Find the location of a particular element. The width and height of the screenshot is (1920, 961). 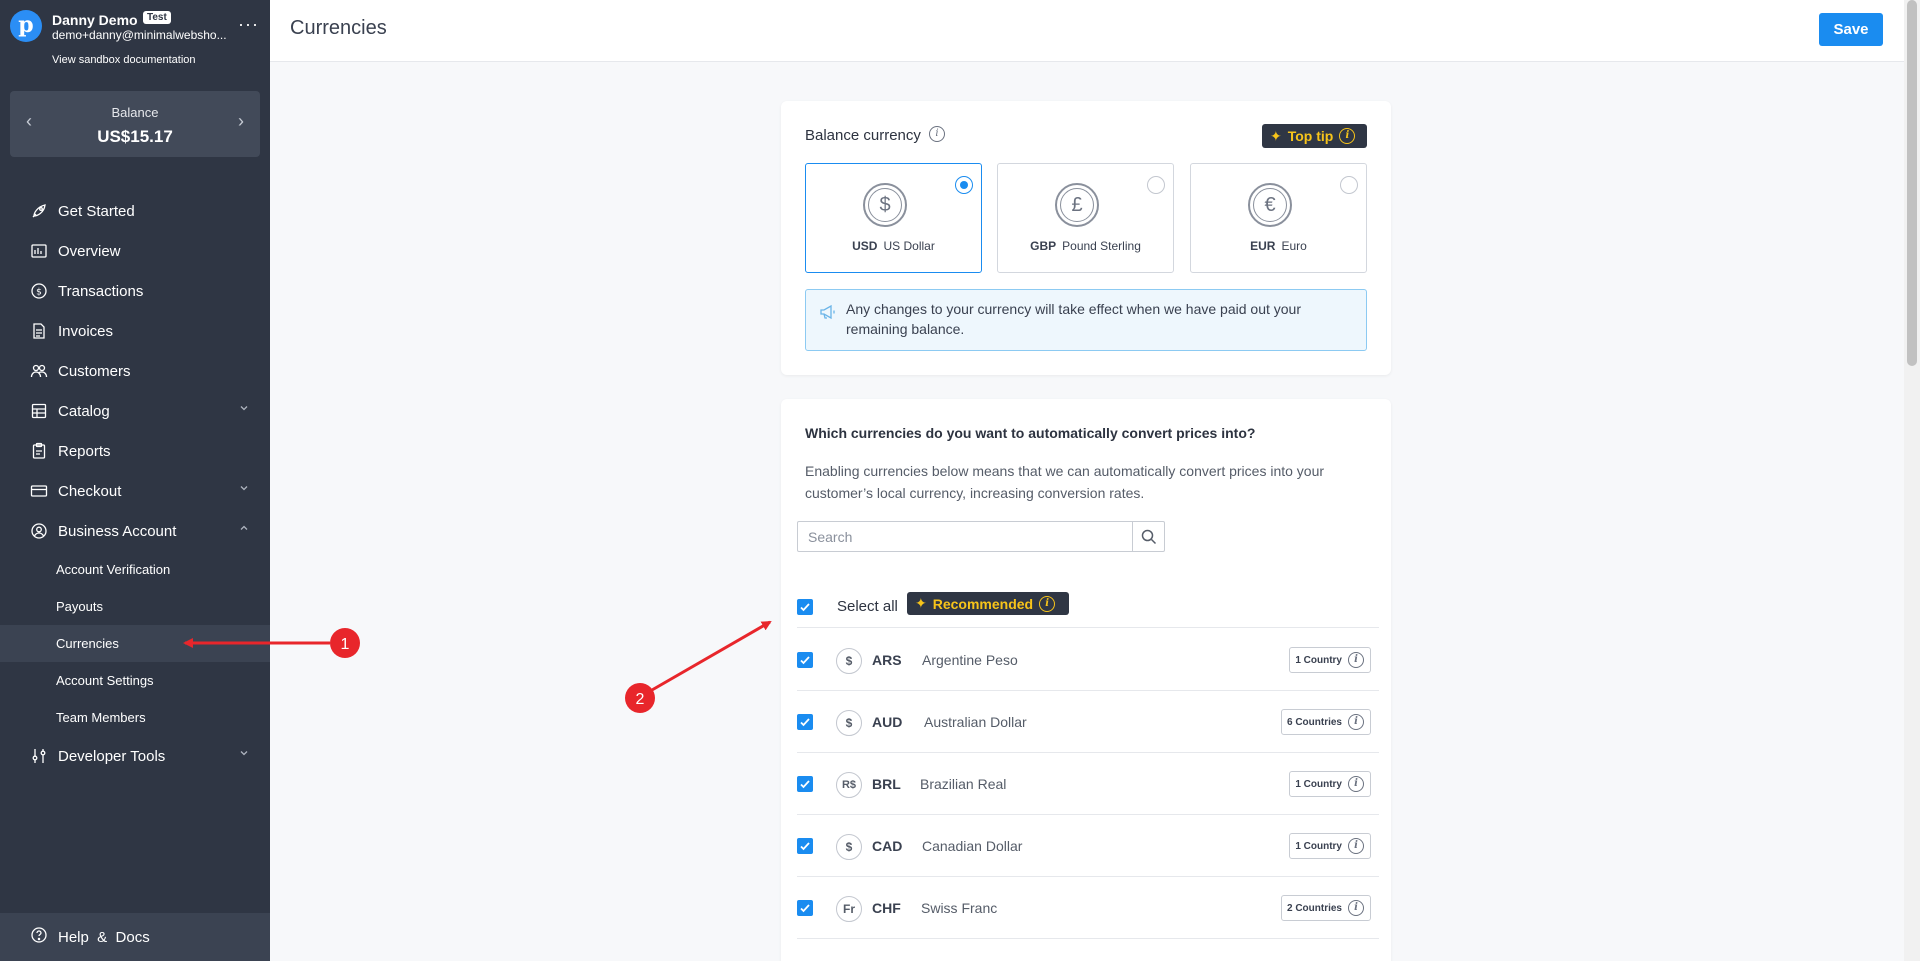

sidebar-item-checkout: Checkout is located at coordinates (135, 491).